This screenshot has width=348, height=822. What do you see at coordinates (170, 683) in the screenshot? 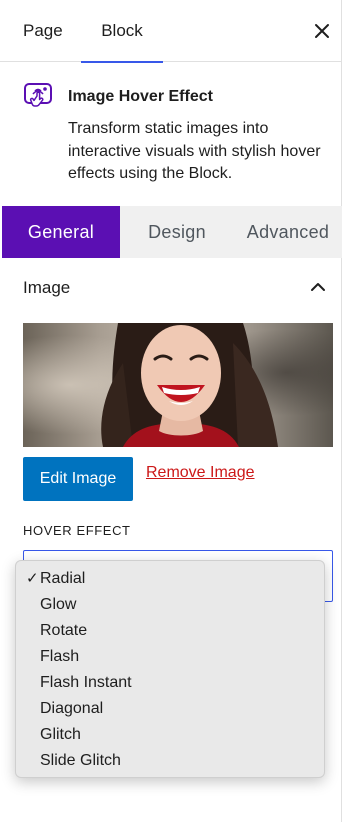
I see `dropdown-option: Flash Instant` at bounding box center [170, 683].